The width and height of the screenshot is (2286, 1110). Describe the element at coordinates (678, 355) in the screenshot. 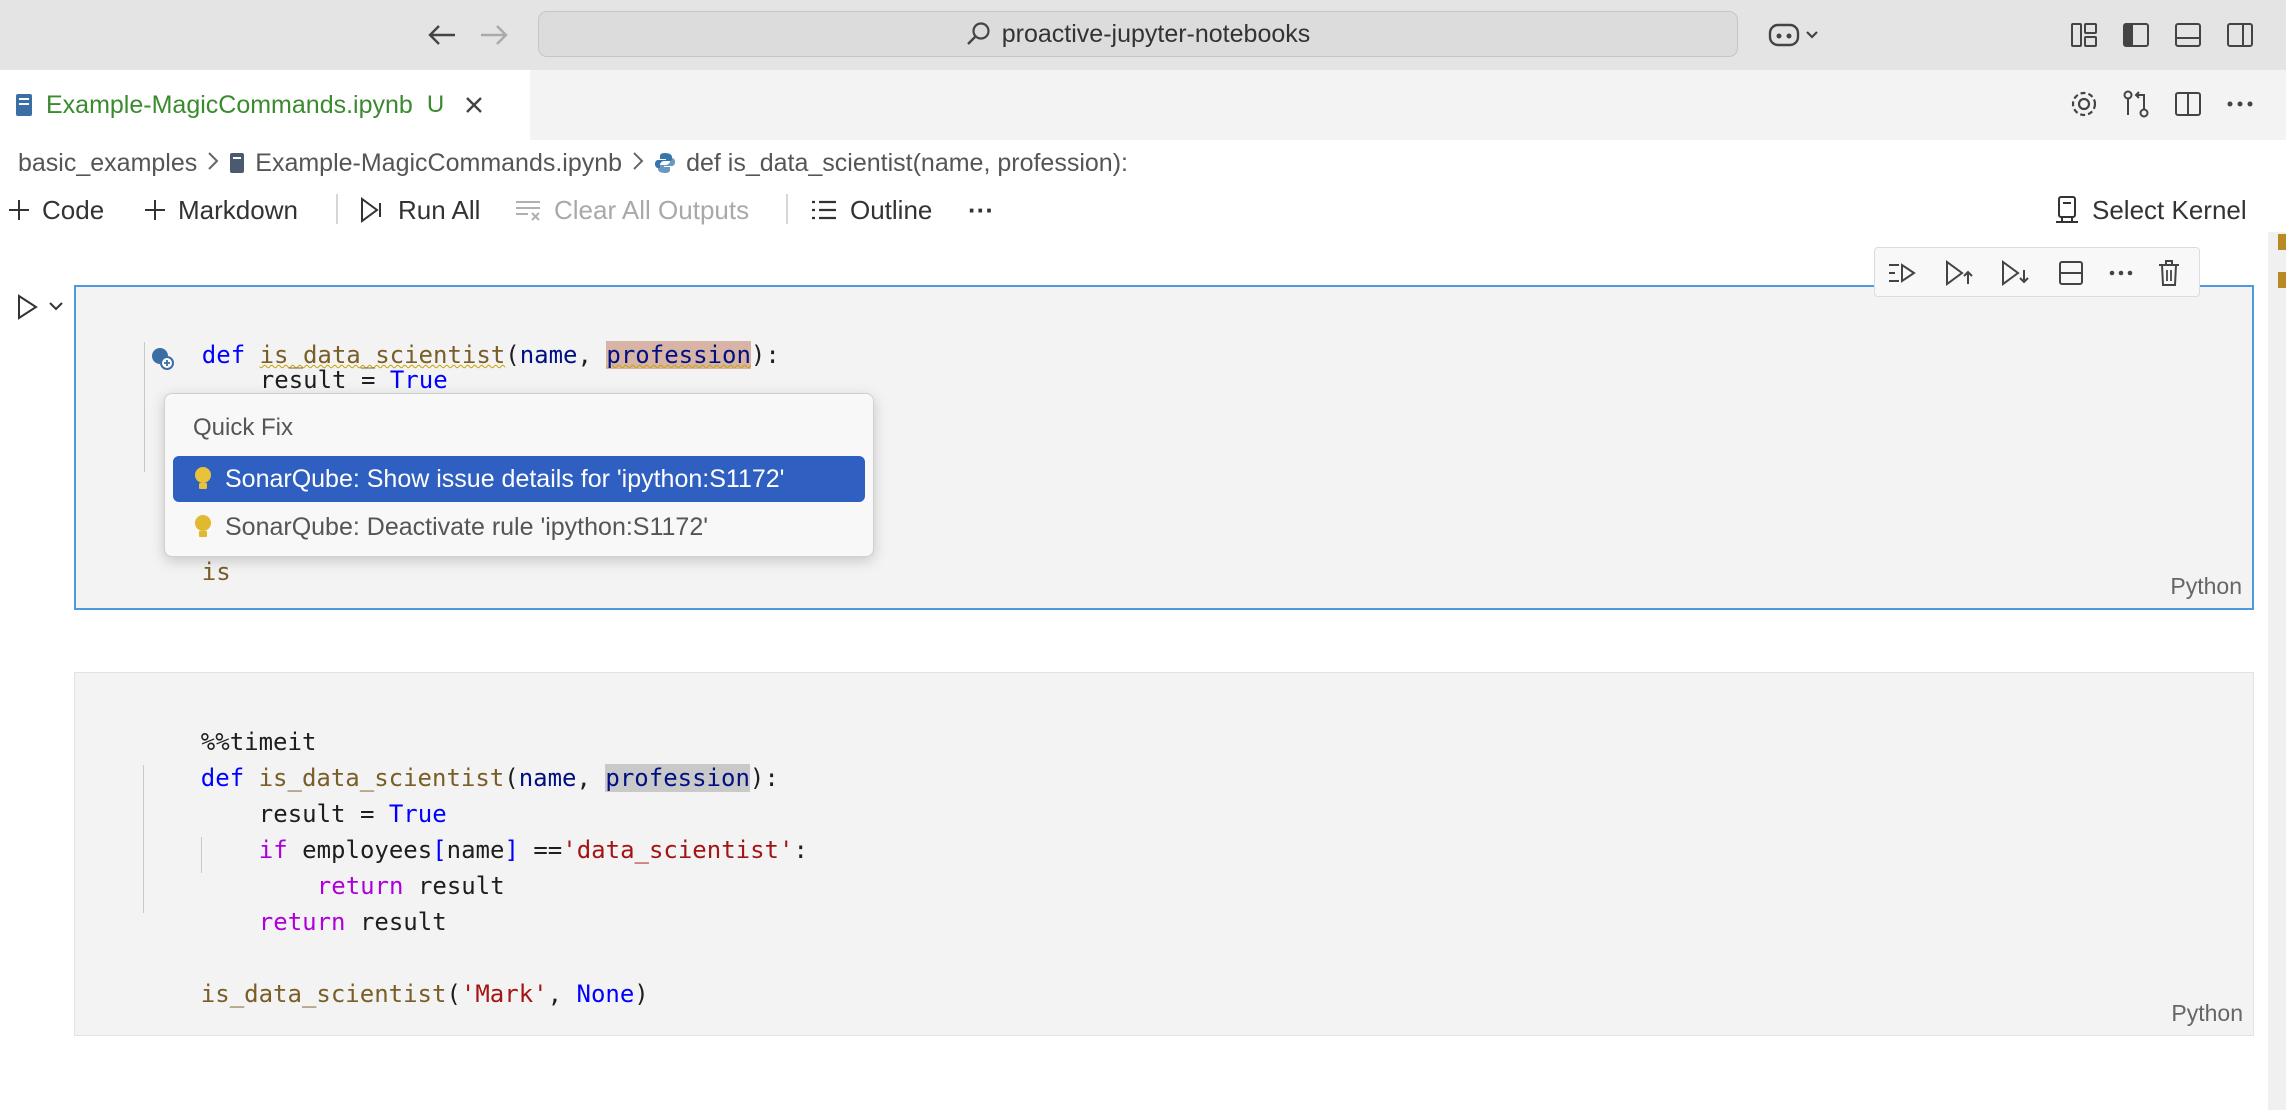

I see `unused-param-highlight: profession` at that location.